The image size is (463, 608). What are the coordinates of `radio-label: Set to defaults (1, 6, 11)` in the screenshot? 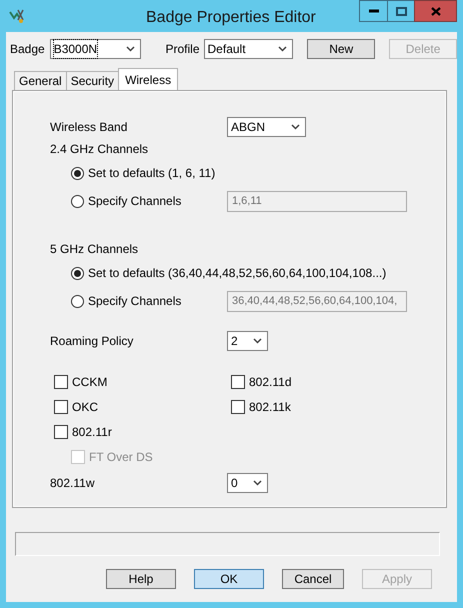 It's located at (152, 173).